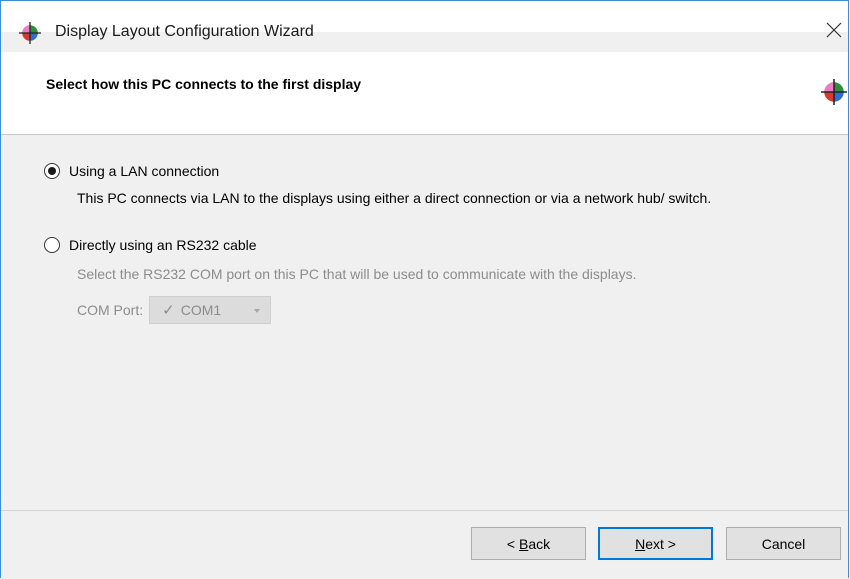 This screenshot has height=579, width=850. I want to click on window-title: Display Layout Configuration Wizard, so click(184, 31).